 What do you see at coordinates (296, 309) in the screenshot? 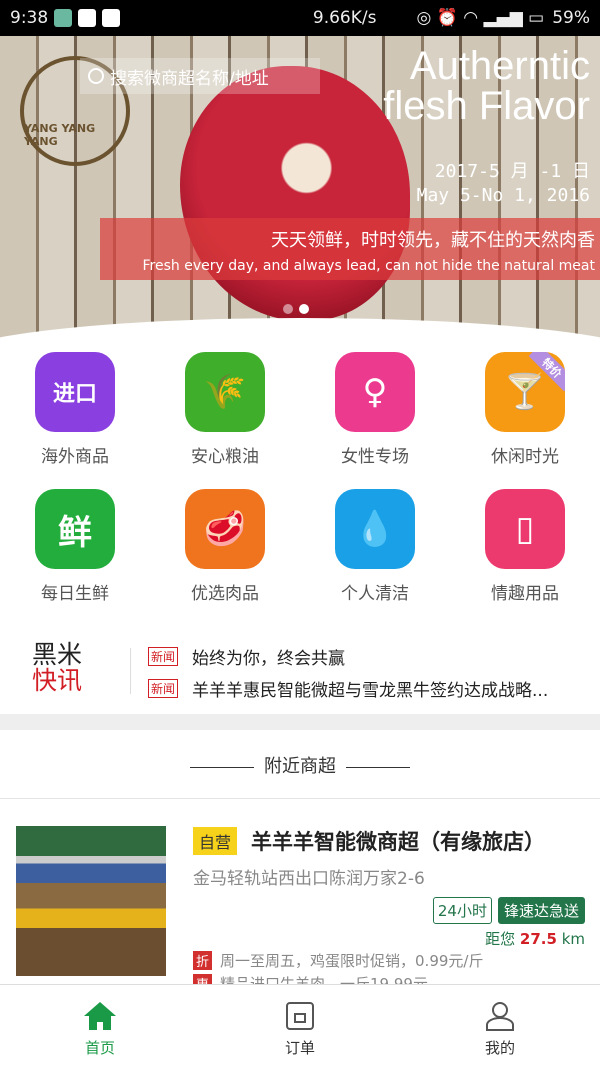
I see `carousel-dots` at bounding box center [296, 309].